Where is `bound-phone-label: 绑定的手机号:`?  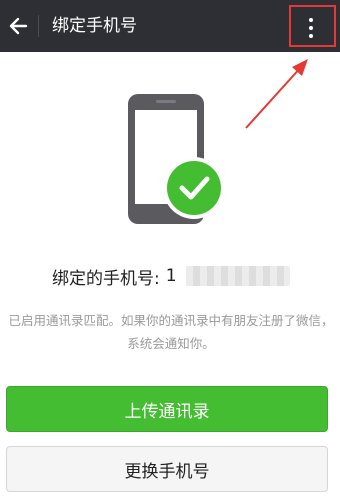
bound-phone-label: 绑定的手机号: is located at coordinates (106, 278).